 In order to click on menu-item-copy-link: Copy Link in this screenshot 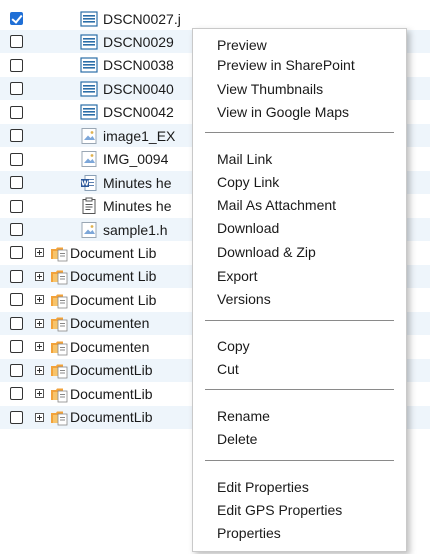, I will do `click(248, 182)`.